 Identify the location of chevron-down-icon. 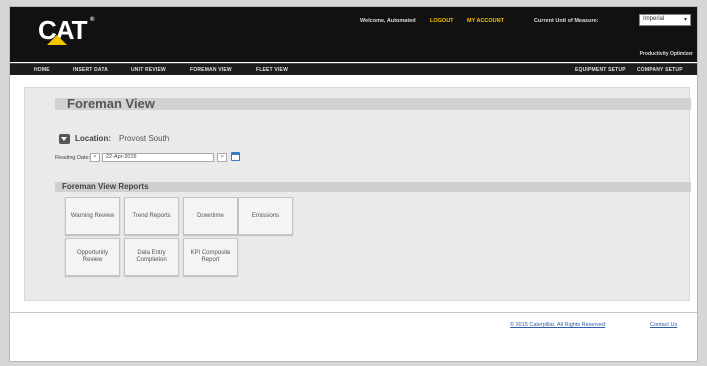
(64, 139).